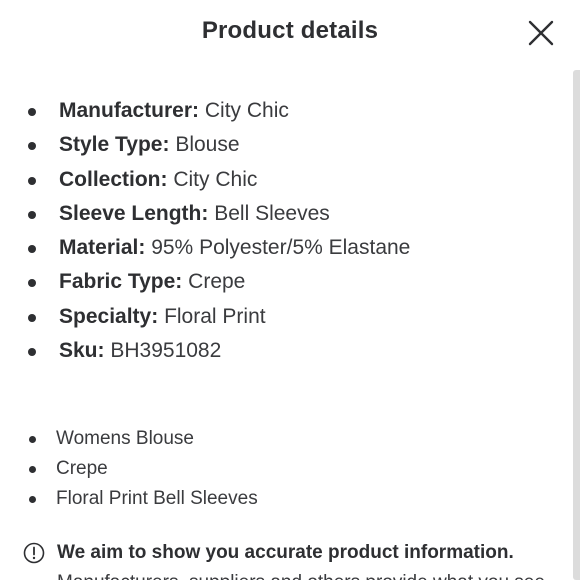  I want to click on spec-value: Floral Print, so click(215, 316).